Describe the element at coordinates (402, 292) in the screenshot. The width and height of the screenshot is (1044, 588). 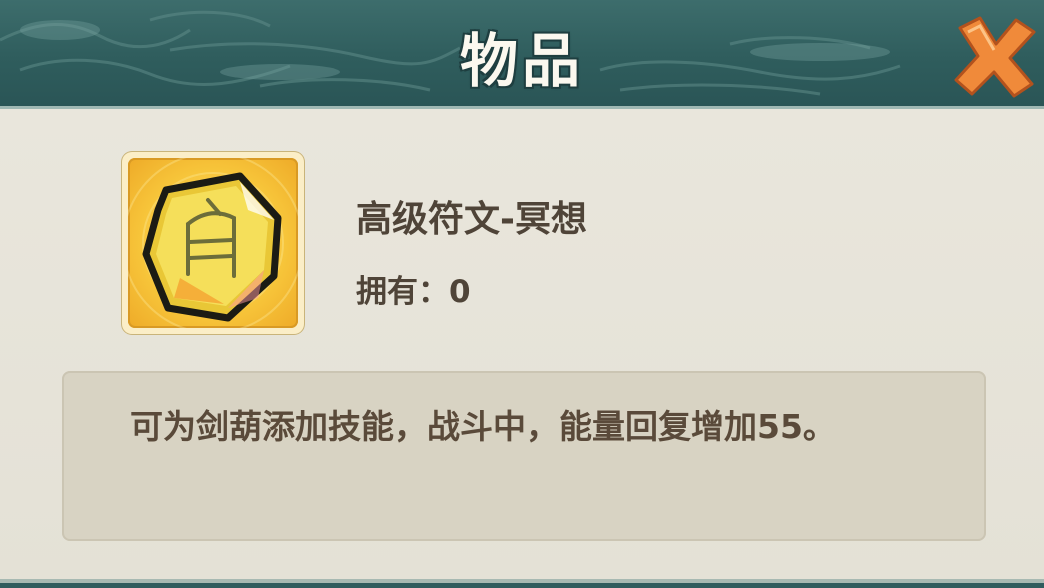
I see `owned-label: 拥有：` at that location.